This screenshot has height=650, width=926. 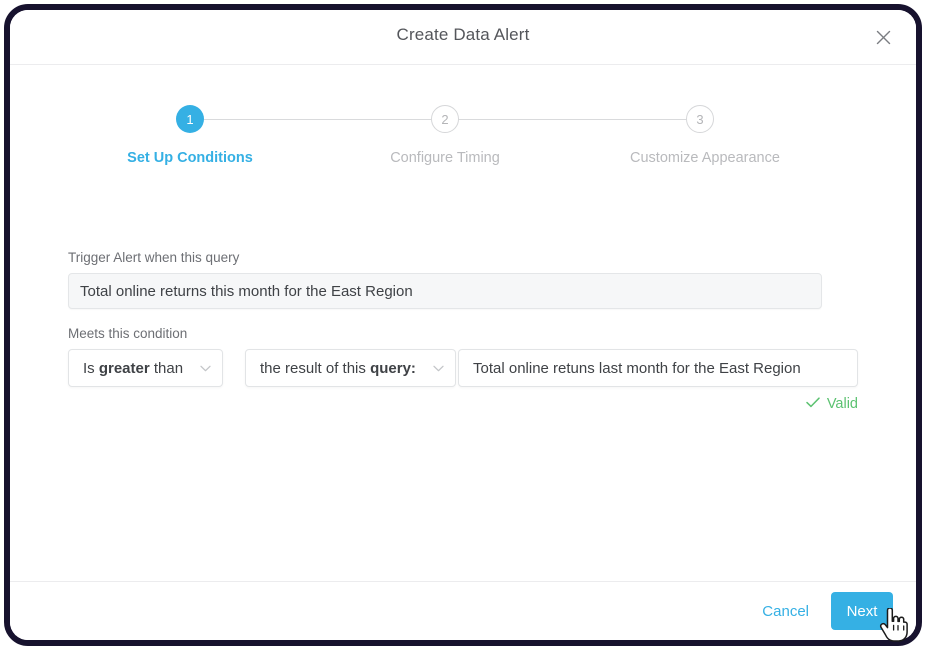 I want to click on step-2-number: 2, so click(x=445, y=119).